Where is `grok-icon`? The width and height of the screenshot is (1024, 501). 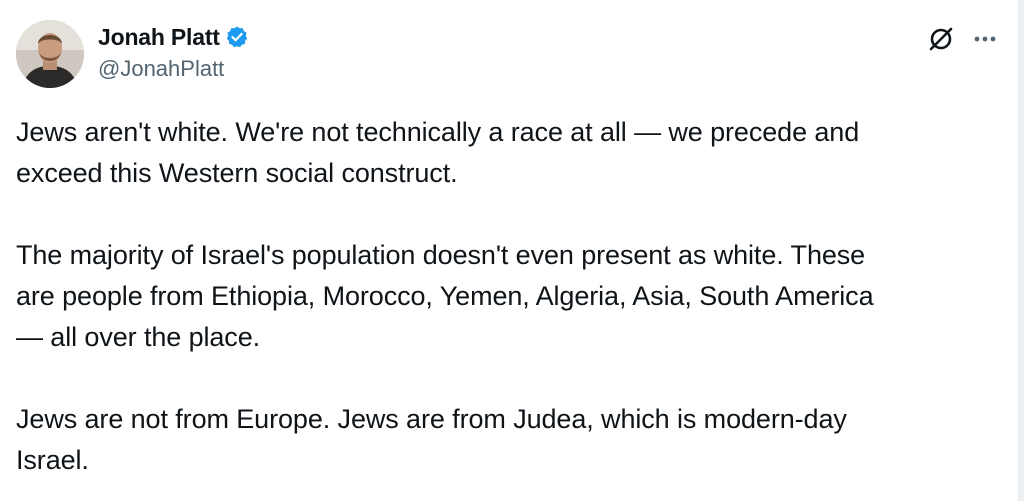
grok-icon is located at coordinates (941, 39).